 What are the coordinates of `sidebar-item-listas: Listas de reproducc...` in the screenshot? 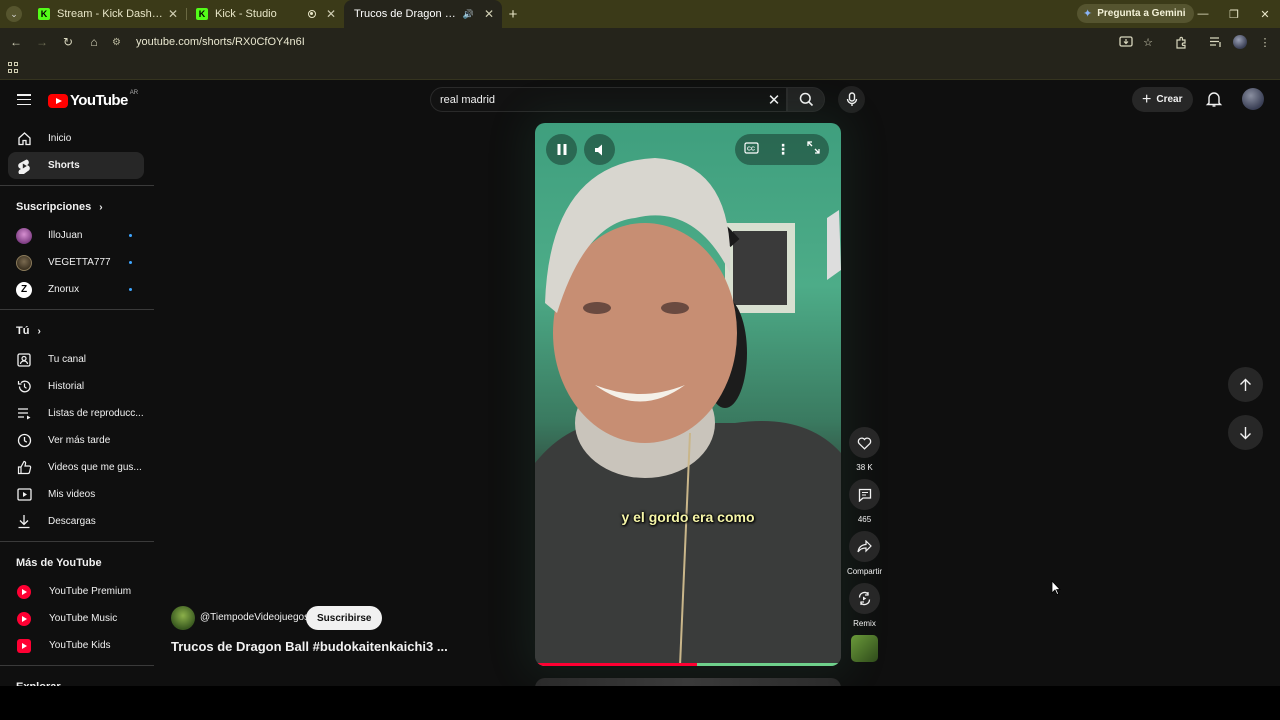 It's located at (77, 413).